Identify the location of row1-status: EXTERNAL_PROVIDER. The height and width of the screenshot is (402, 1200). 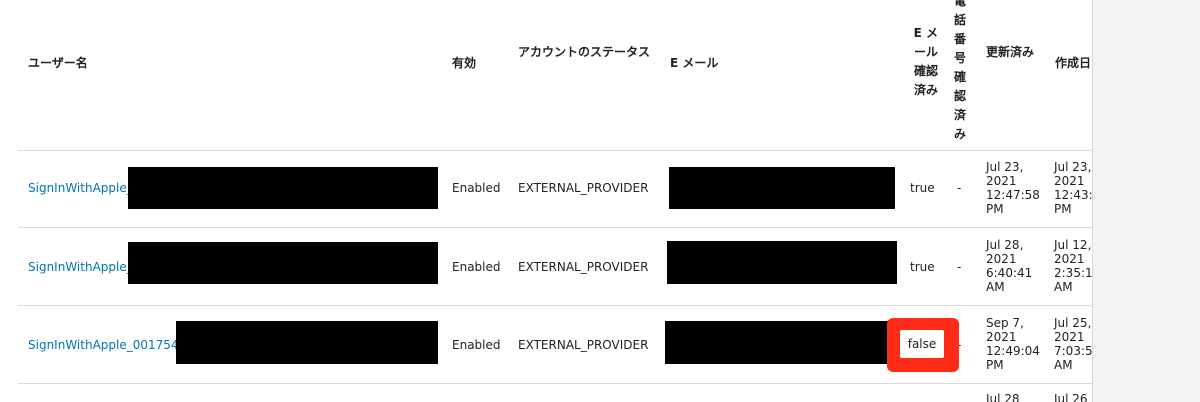
(583, 188).